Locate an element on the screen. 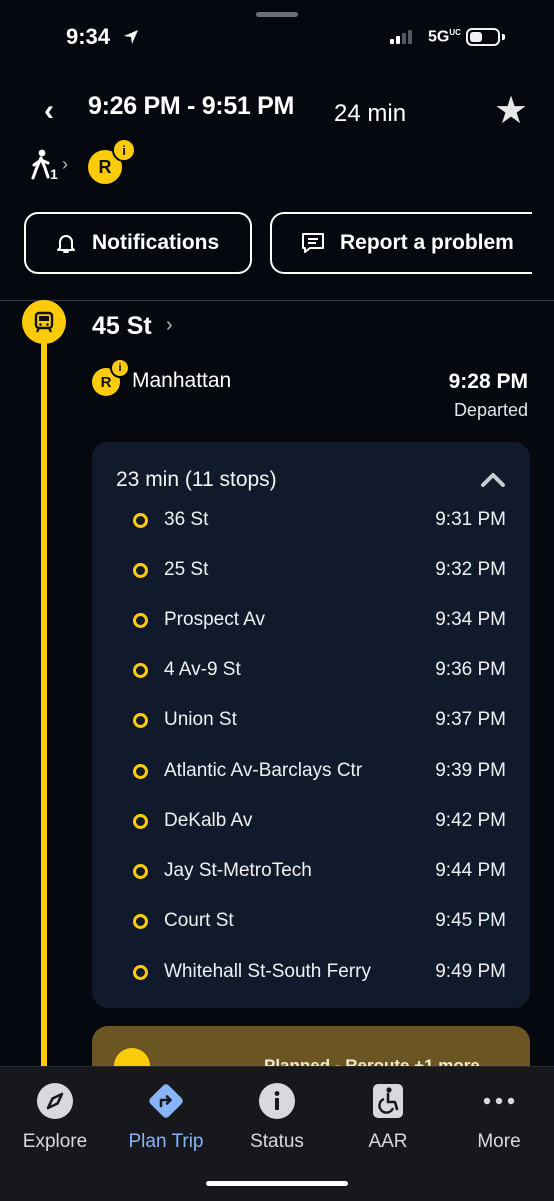 The height and width of the screenshot is (1201, 554). stop-row: 36 St 9:31 PM is located at coordinates (319, 520).